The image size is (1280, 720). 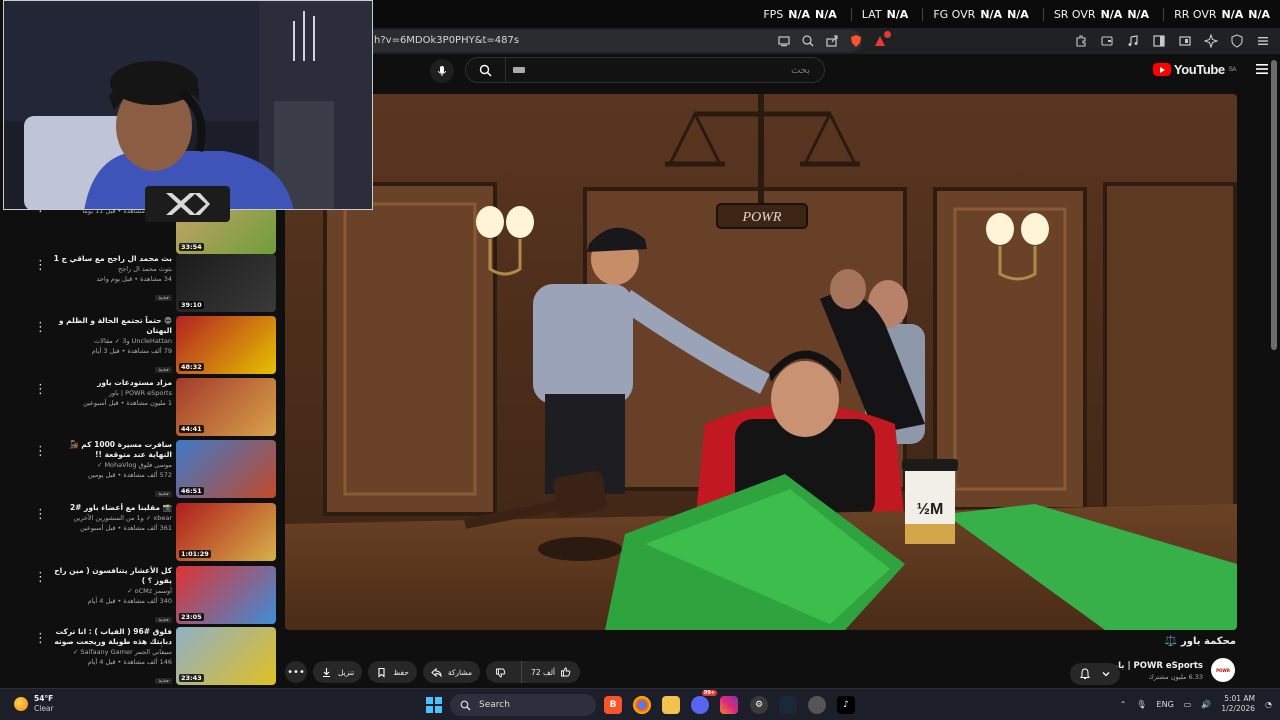 What do you see at coordinates (675, 70) in the screenshot?
I see `search-input` at bounding box center [675, 70].